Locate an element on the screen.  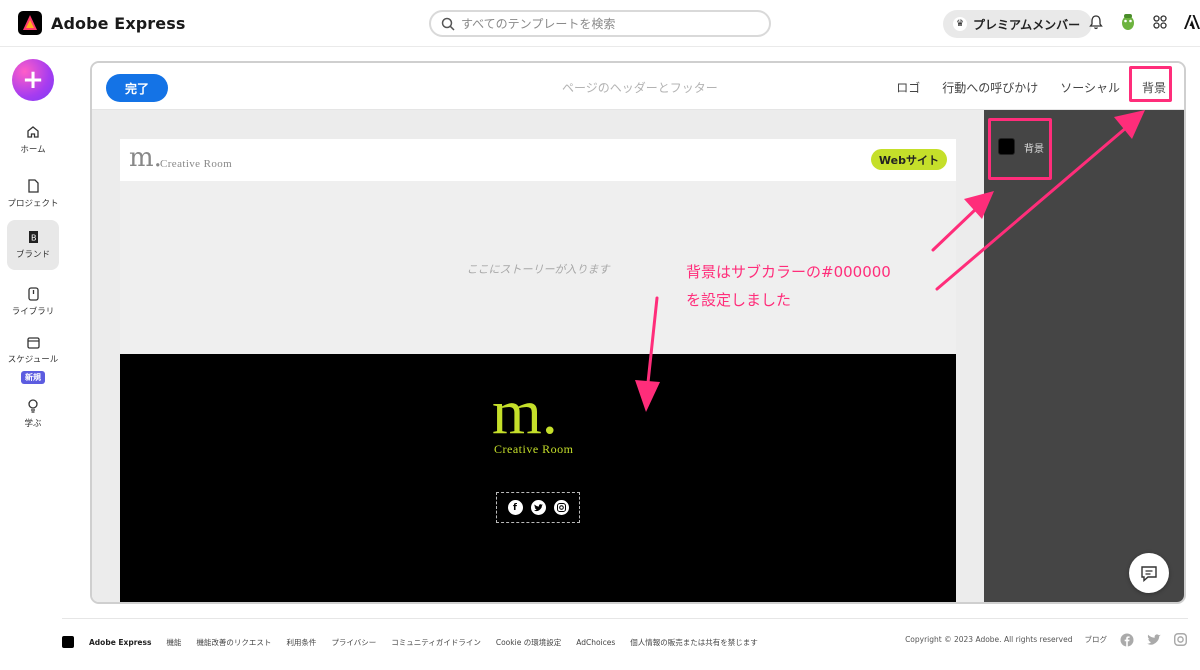
create-new-button: + is located at coordinates (33, 80).